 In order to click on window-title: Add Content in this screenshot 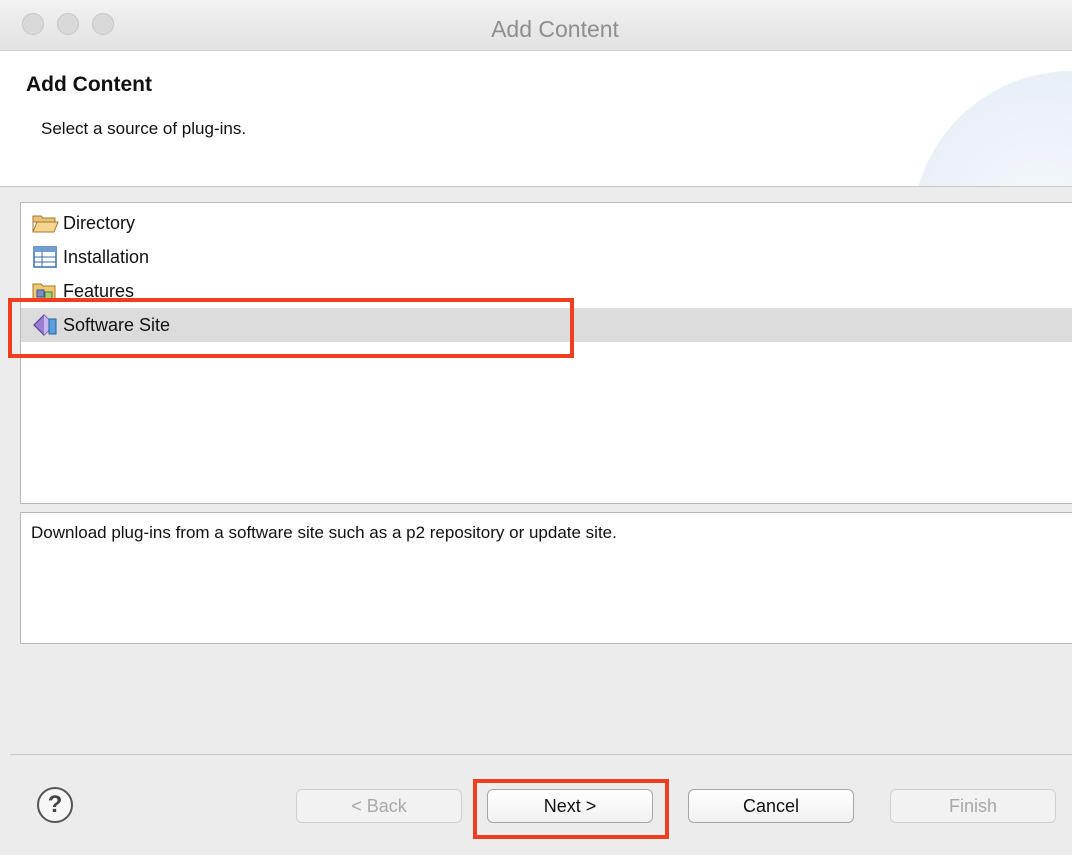, I will do `click(555, 29)`.